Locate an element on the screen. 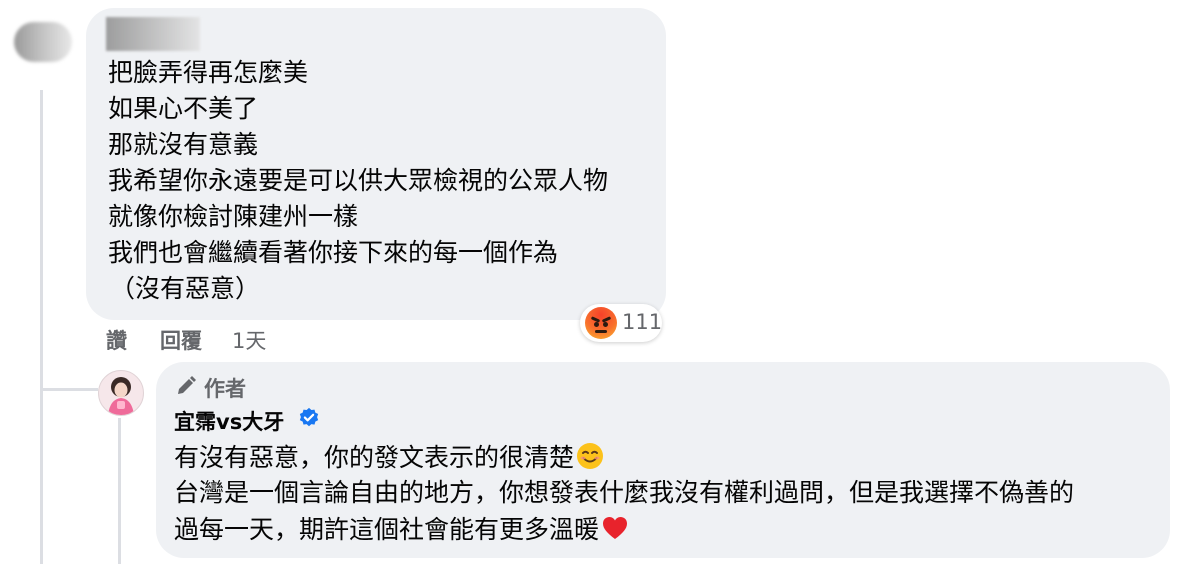 The height and width of the screenshot is (564, 1180). comment-timestamp: 1天 is located at coordinates (249, 340).